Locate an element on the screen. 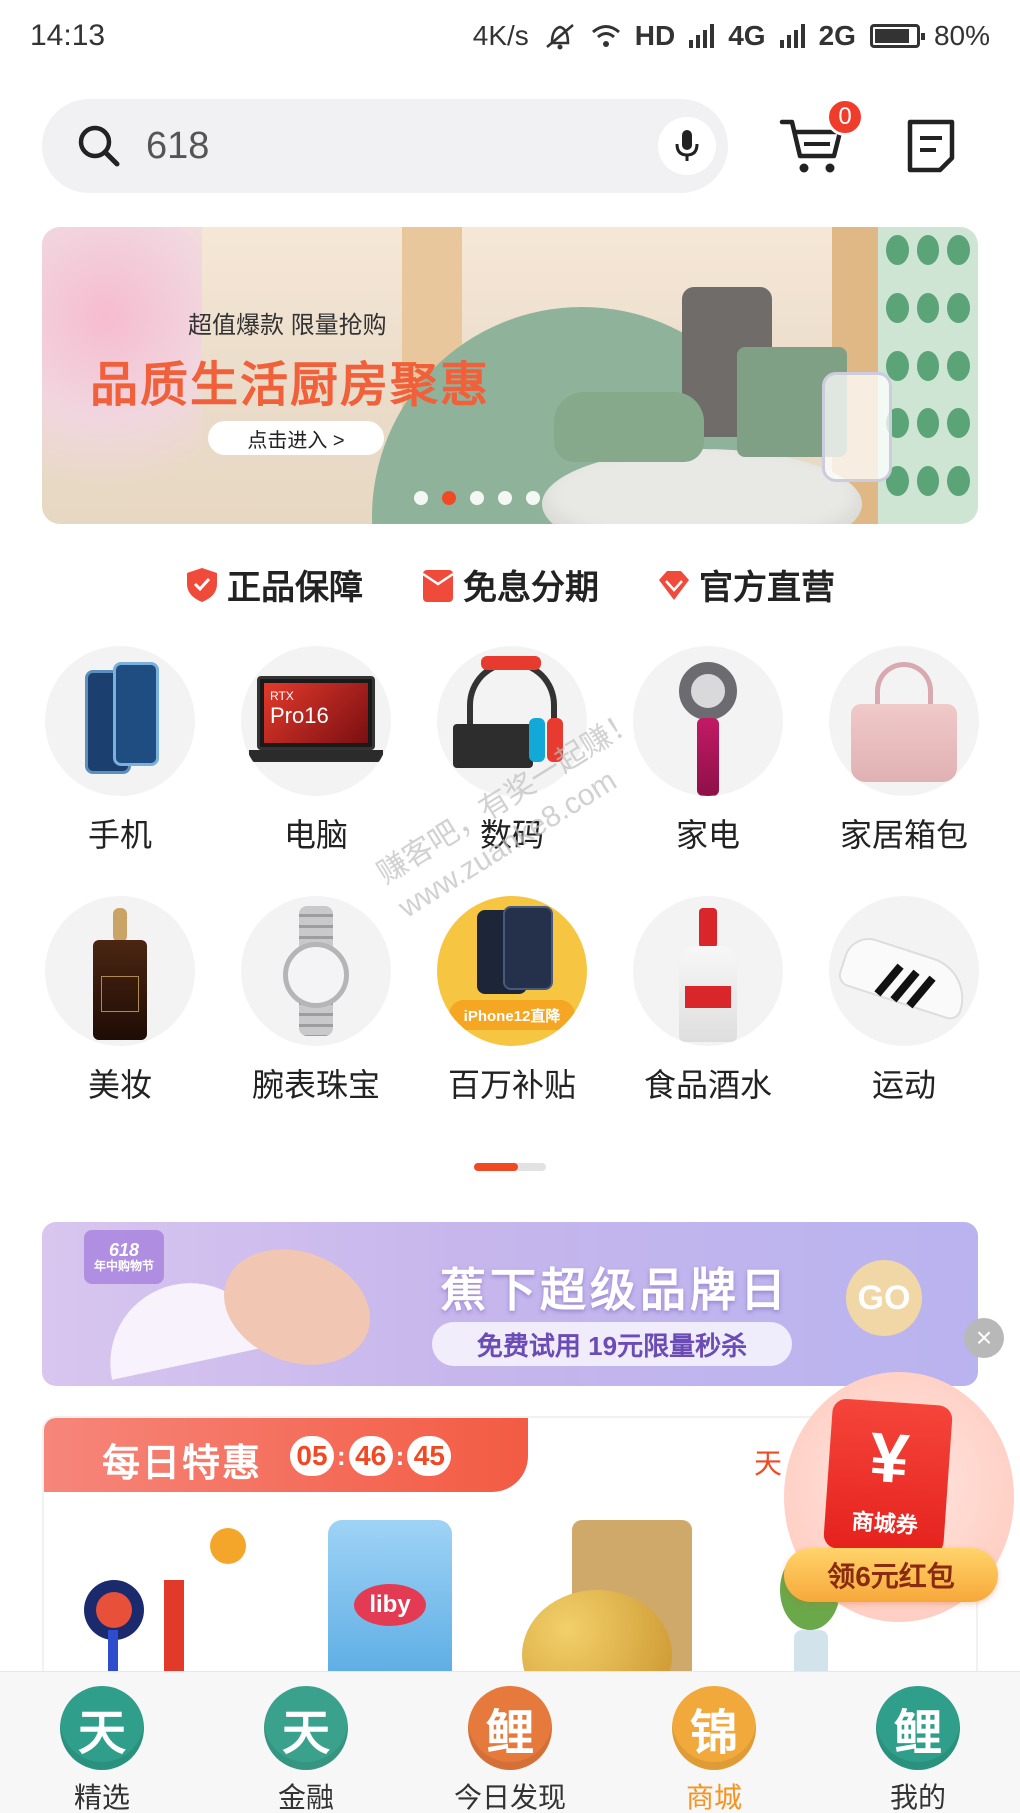 This screenshot has width=1020, height=1813. network-2g: 2G is located at coordinates (837, 35).